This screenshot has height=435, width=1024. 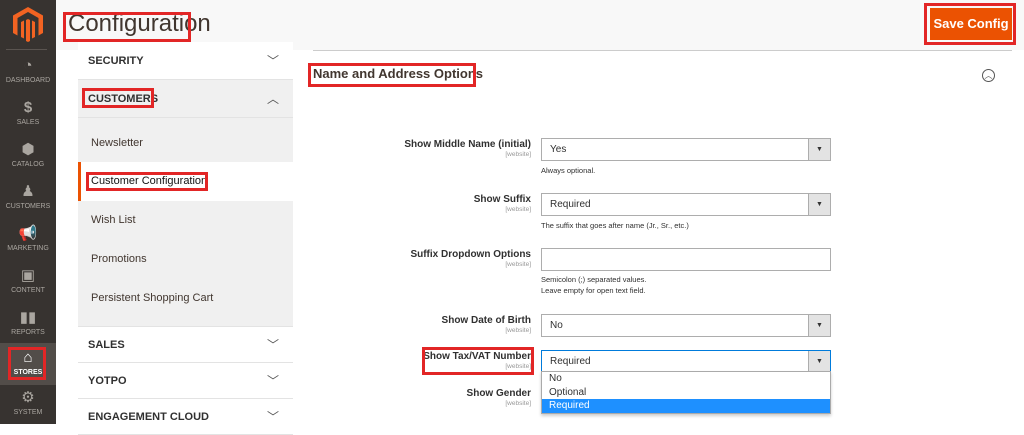 What do you see at coordinates (28, 65) in the screenshot?
I see `dashboard-icon: ◔` at bounding box center [28, 65].